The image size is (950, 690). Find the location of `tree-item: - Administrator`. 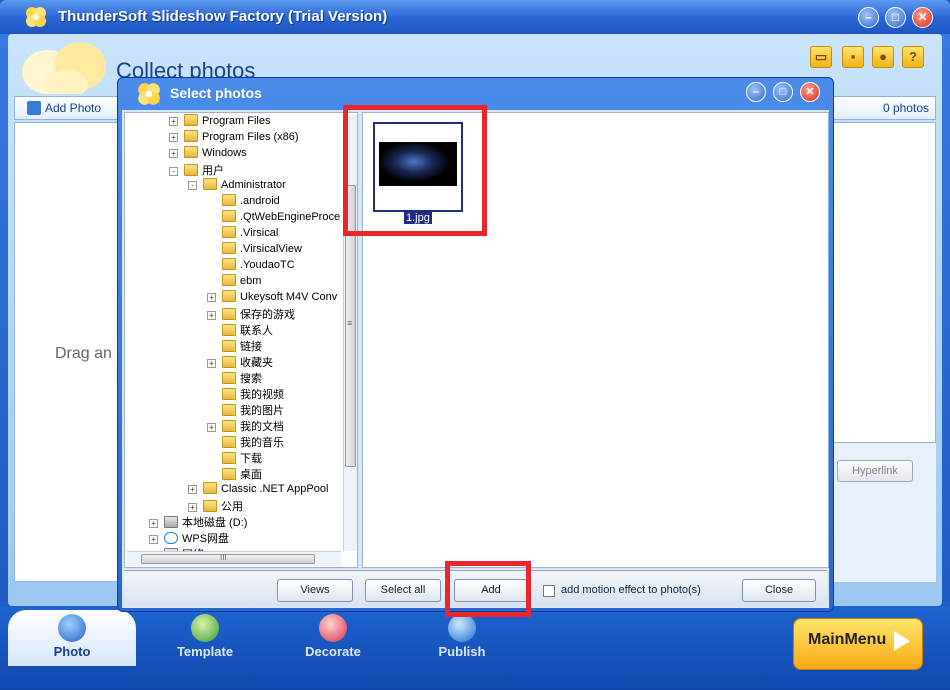

tree-item: - Administrator is located at coordinates (237, 186).